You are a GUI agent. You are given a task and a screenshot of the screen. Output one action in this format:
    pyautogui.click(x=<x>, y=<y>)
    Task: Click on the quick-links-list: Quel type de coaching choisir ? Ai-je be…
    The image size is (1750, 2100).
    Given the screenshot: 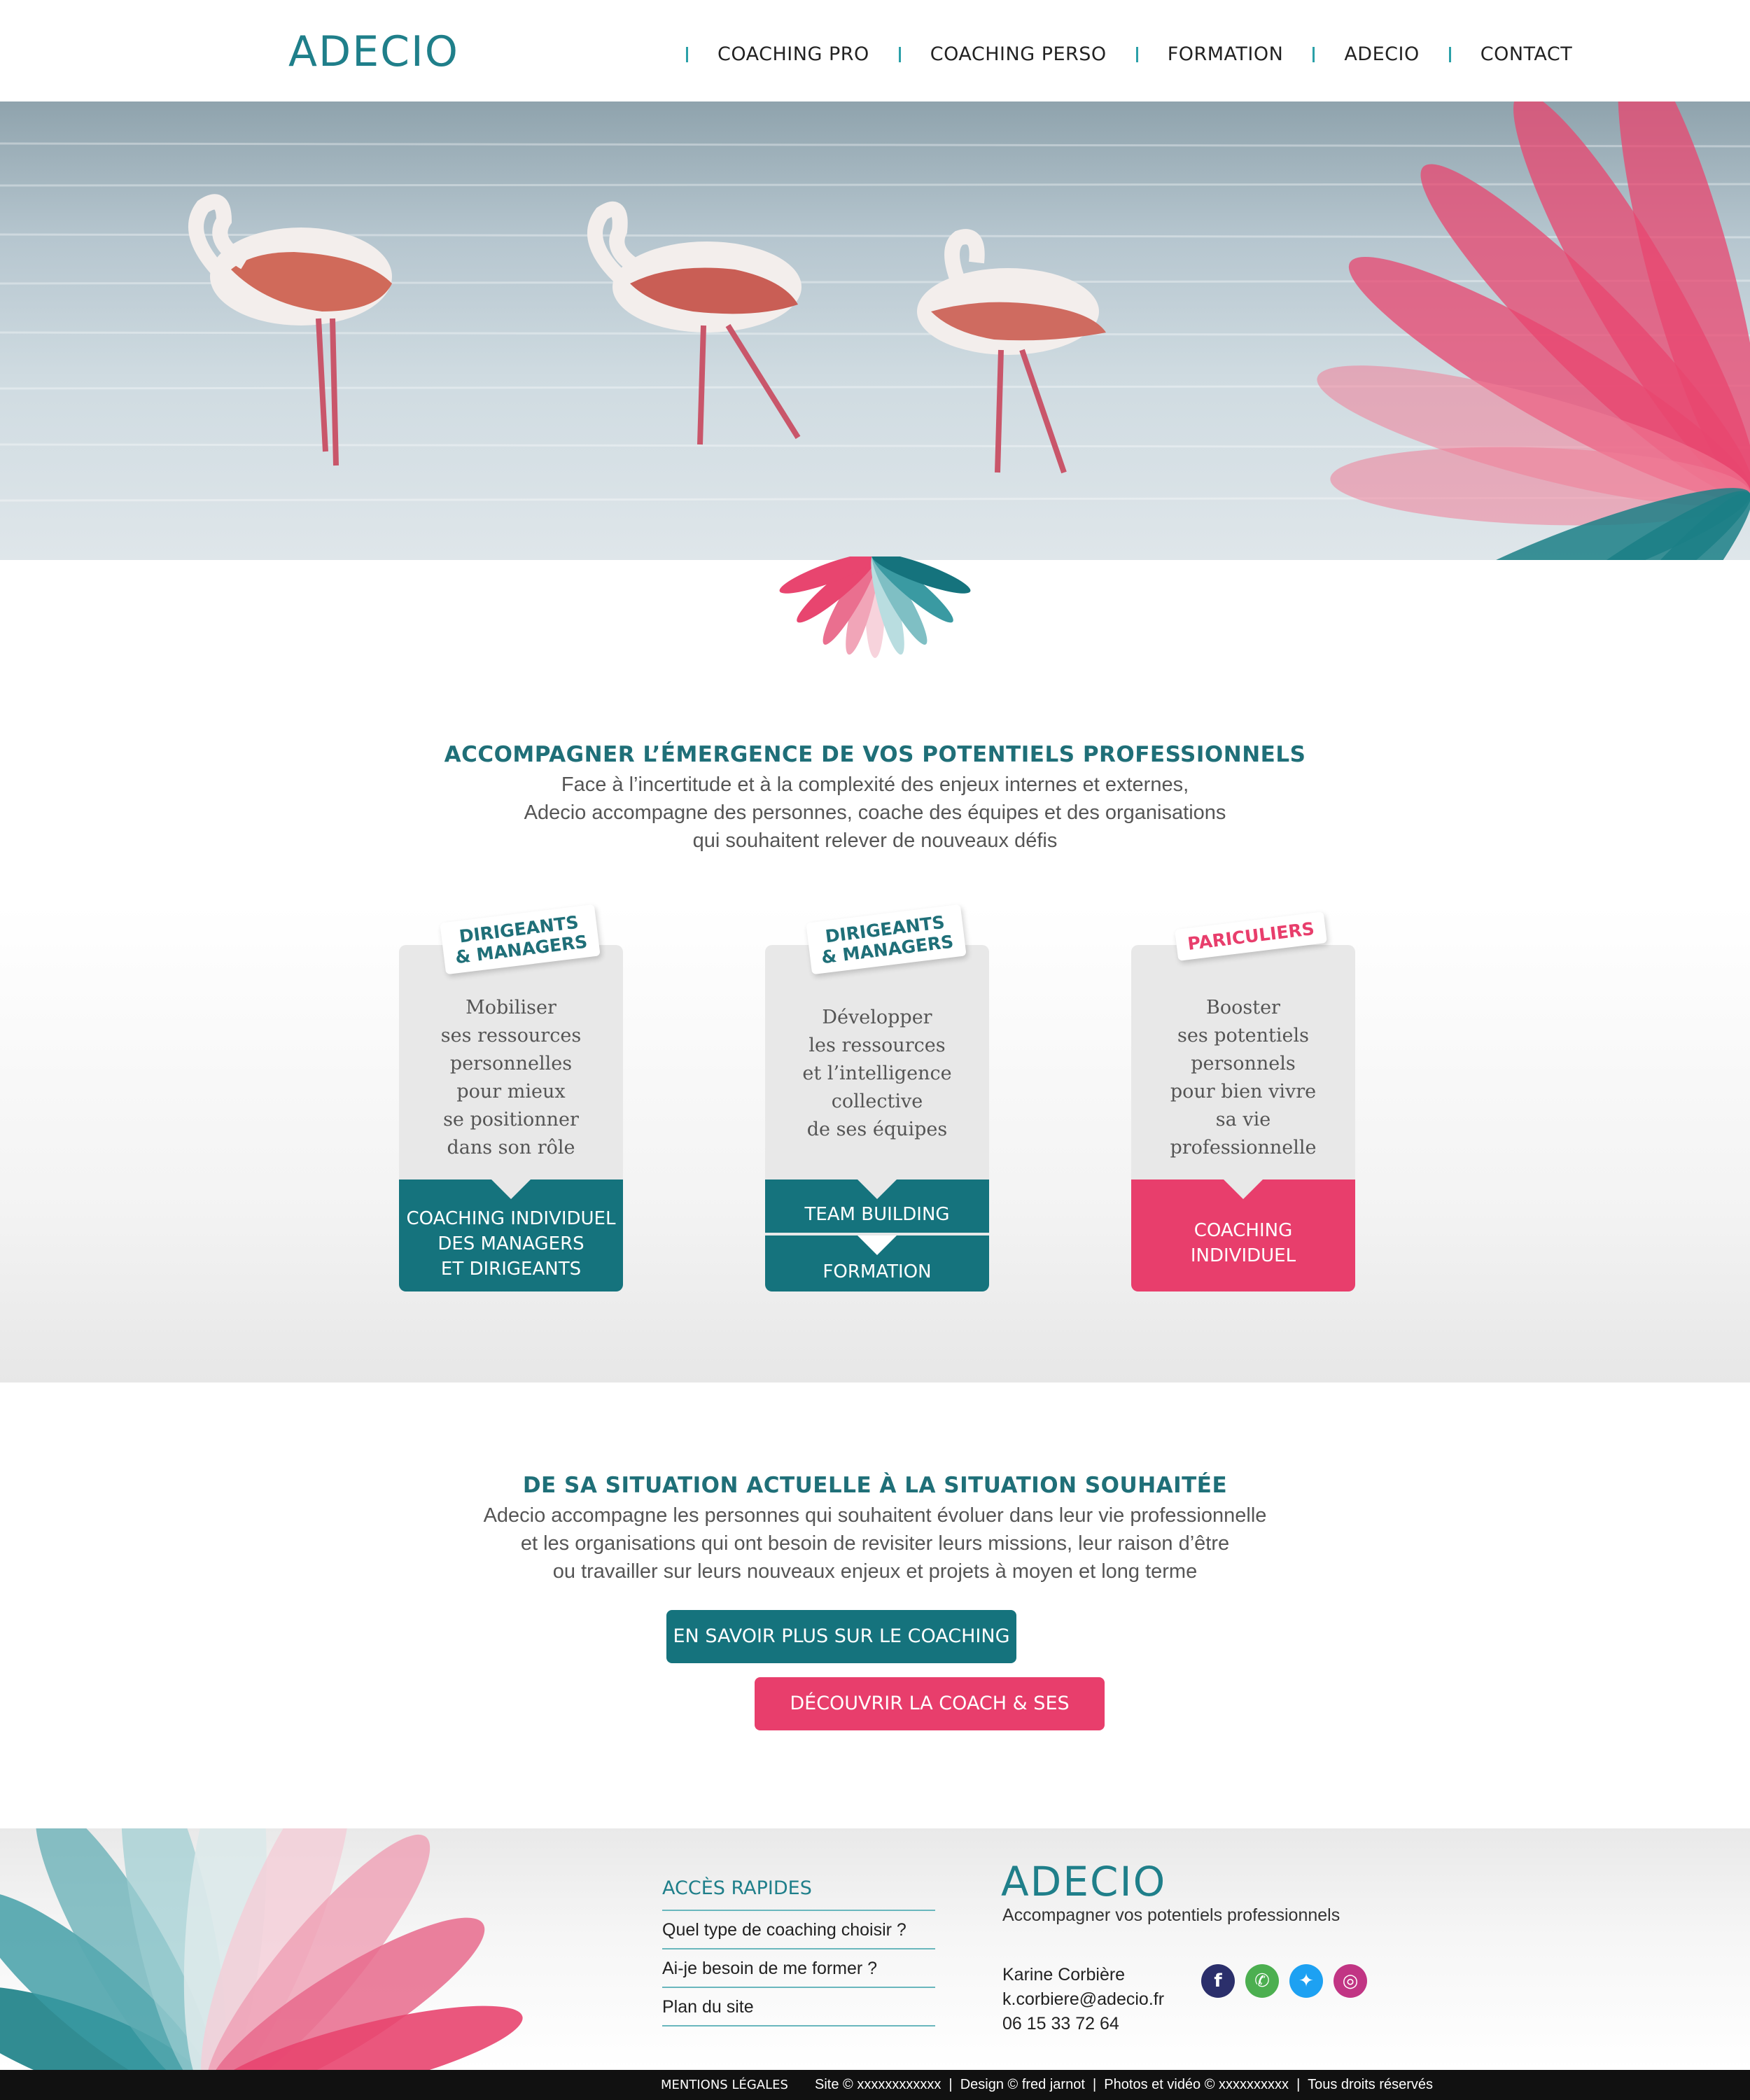 What is the action you would take?
    pyautogui.click(x=798, y=1968)
    